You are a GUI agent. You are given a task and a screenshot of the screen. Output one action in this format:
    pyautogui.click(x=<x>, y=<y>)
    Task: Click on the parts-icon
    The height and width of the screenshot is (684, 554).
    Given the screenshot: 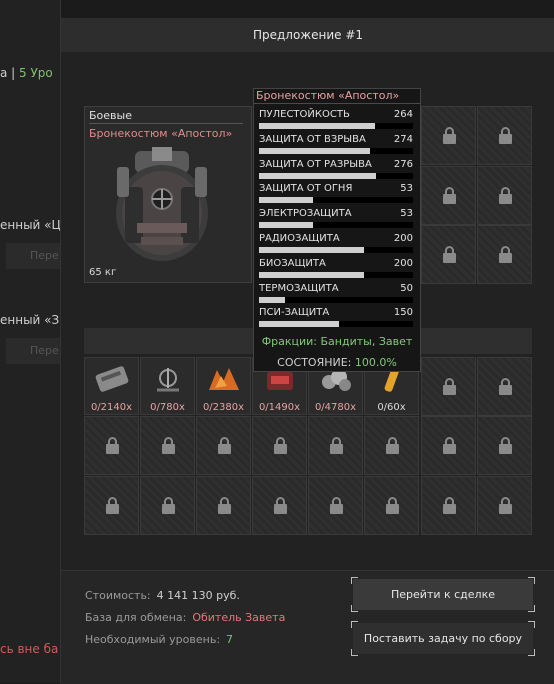 What is the action you would take?
    pyautogui.click(x=168, y=380)
    